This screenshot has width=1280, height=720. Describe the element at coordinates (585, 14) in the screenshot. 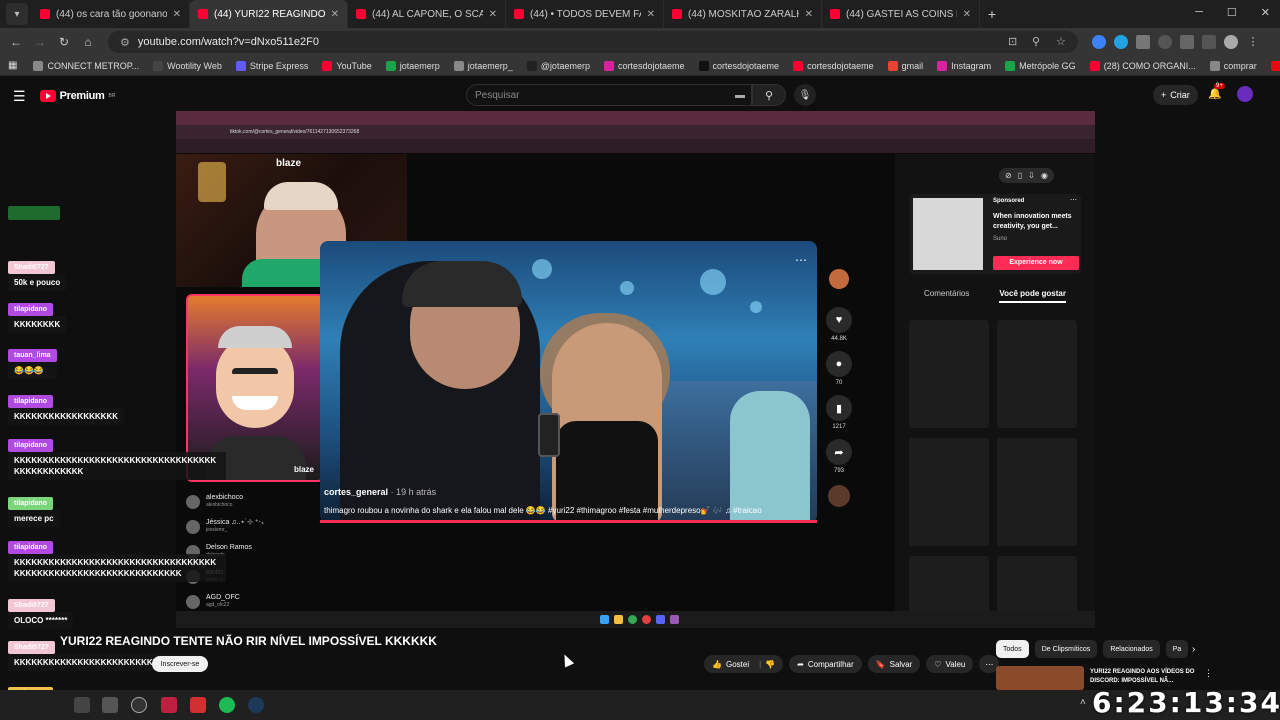

I see `browser-tab: (44) • TODOS DEVEM FAZER ✕` at that location.